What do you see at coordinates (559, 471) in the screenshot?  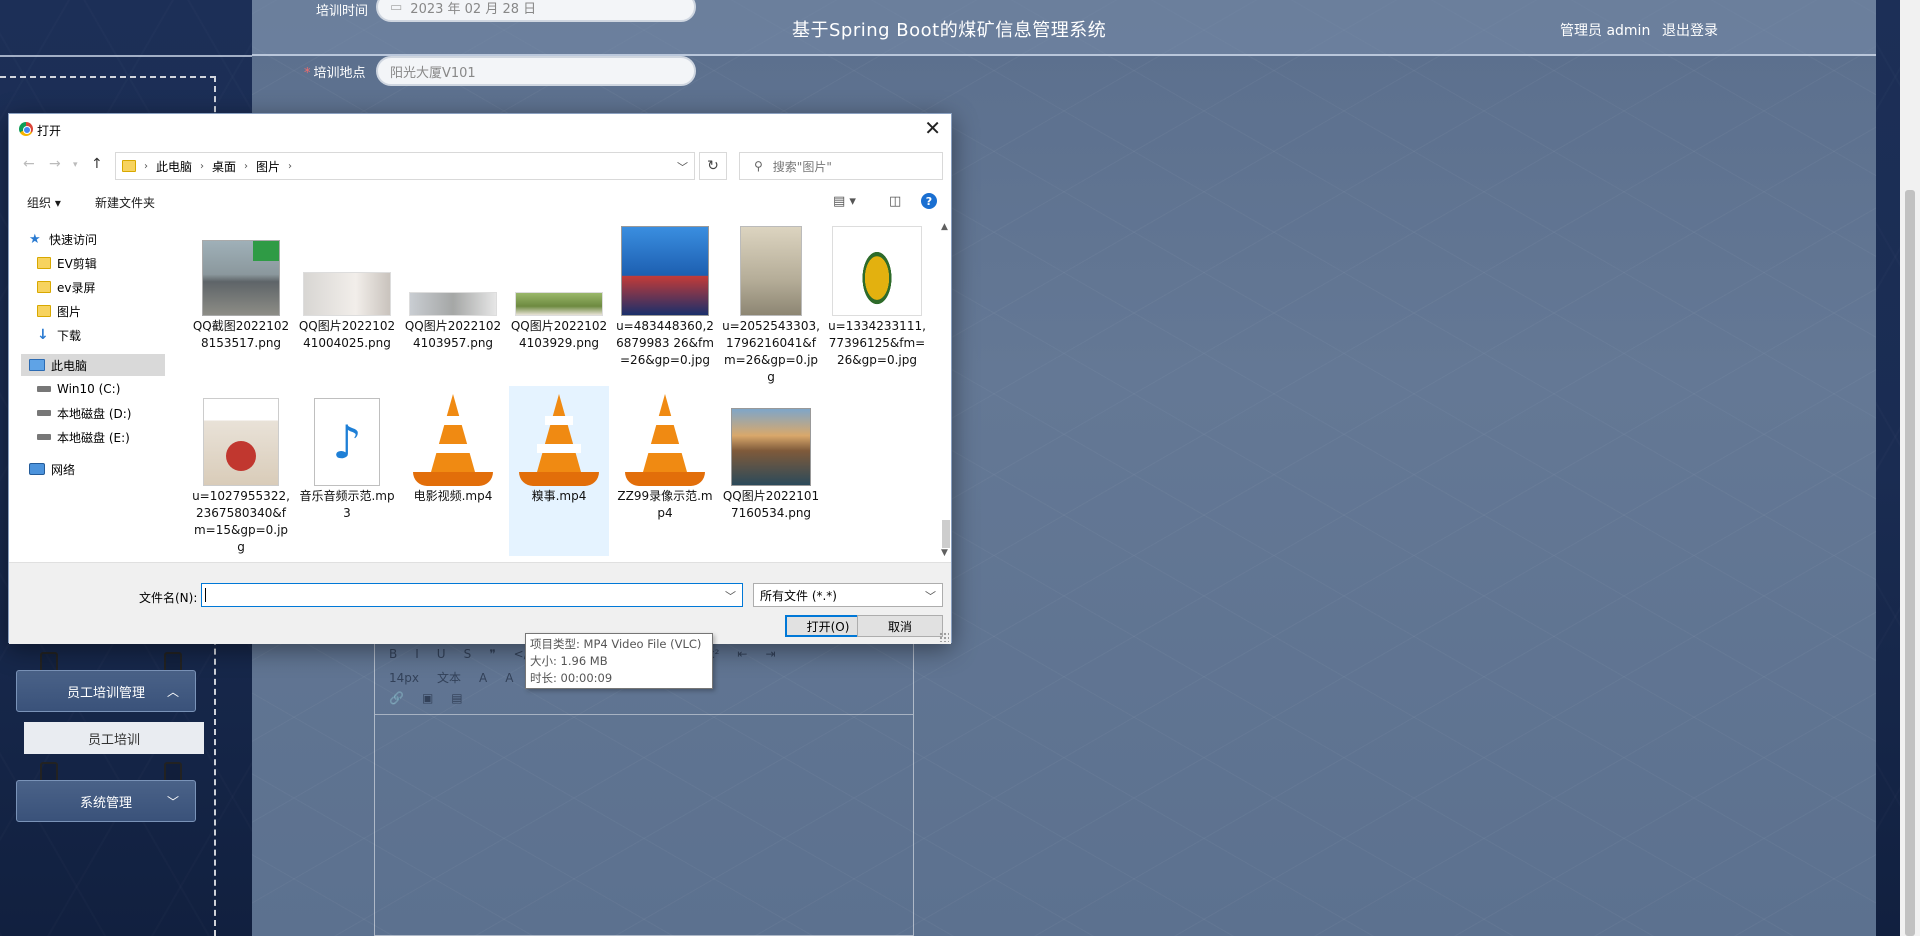 I see `file-item: 糗事.mp4` at bounding box center [559, 471].